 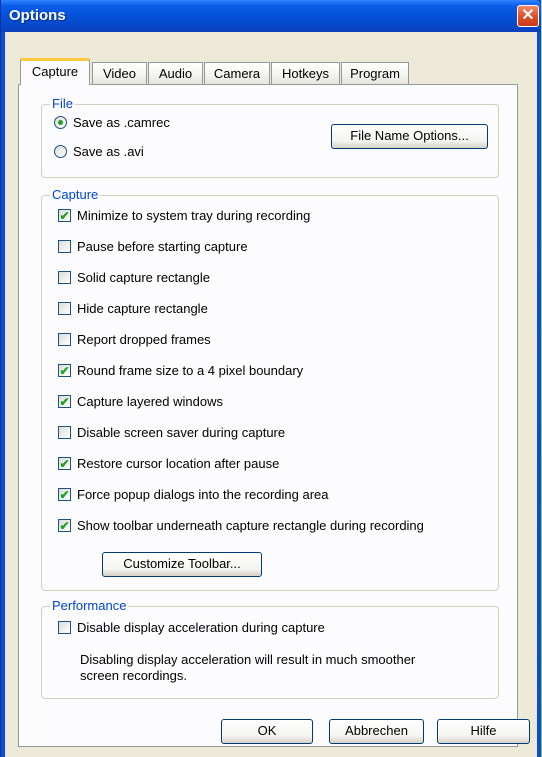 I want to click on cancel-button: Abbrechen, so click(x=376, y=731).